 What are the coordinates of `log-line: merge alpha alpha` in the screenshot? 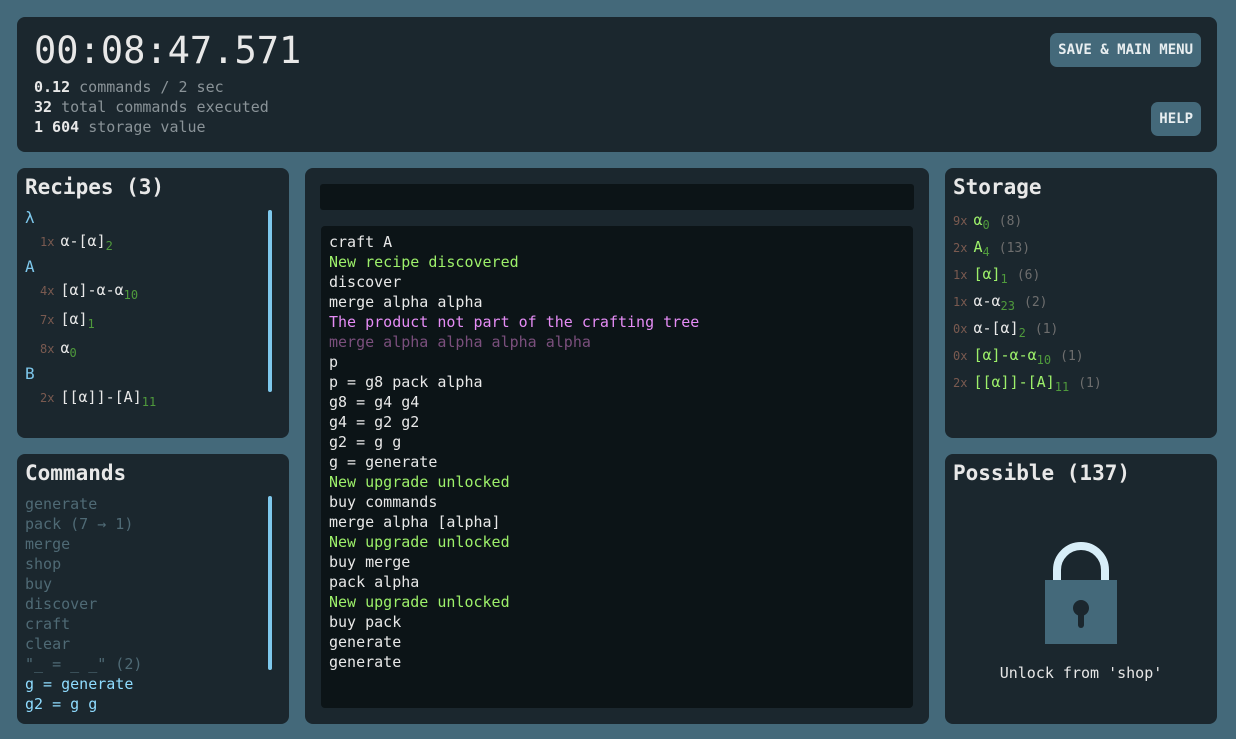 It's located at (406, 302).